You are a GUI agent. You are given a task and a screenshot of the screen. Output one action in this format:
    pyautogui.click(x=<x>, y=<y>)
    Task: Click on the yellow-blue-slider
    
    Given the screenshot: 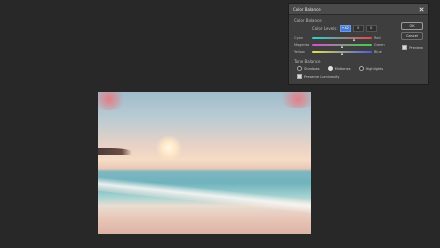 What is the action you would take?
    pyautogui.click(x=342, y=52)
    